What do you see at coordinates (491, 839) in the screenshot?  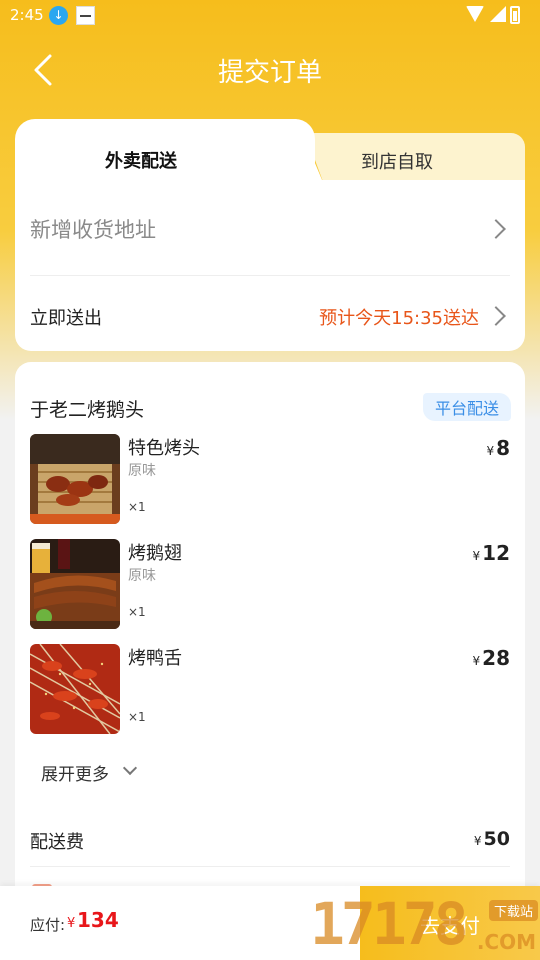 I see `delivery-fee-value: ¥50` at bounding box center [491, 839].